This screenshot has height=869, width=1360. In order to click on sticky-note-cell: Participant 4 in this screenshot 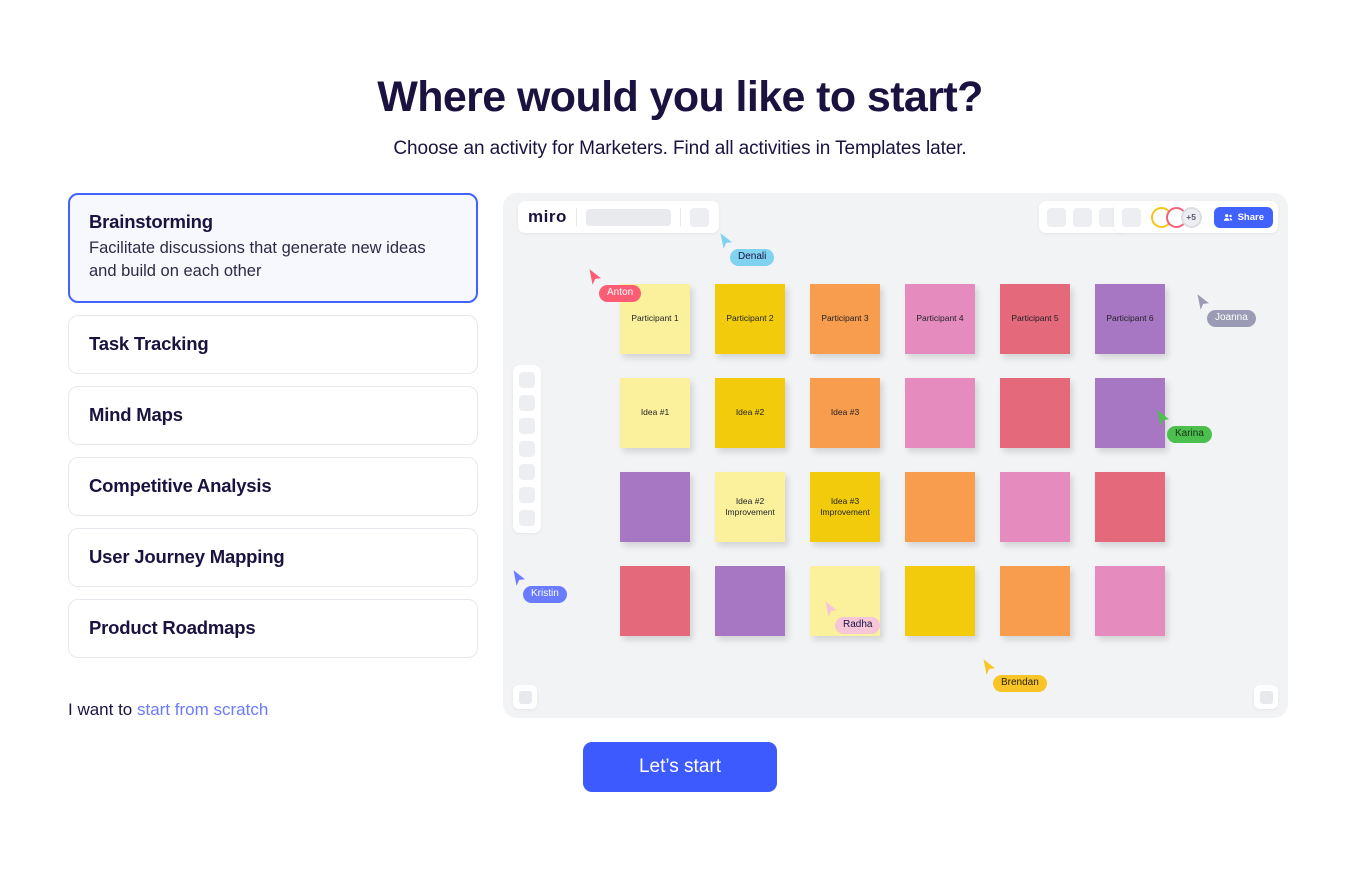, I will do `click(952, 331)`.